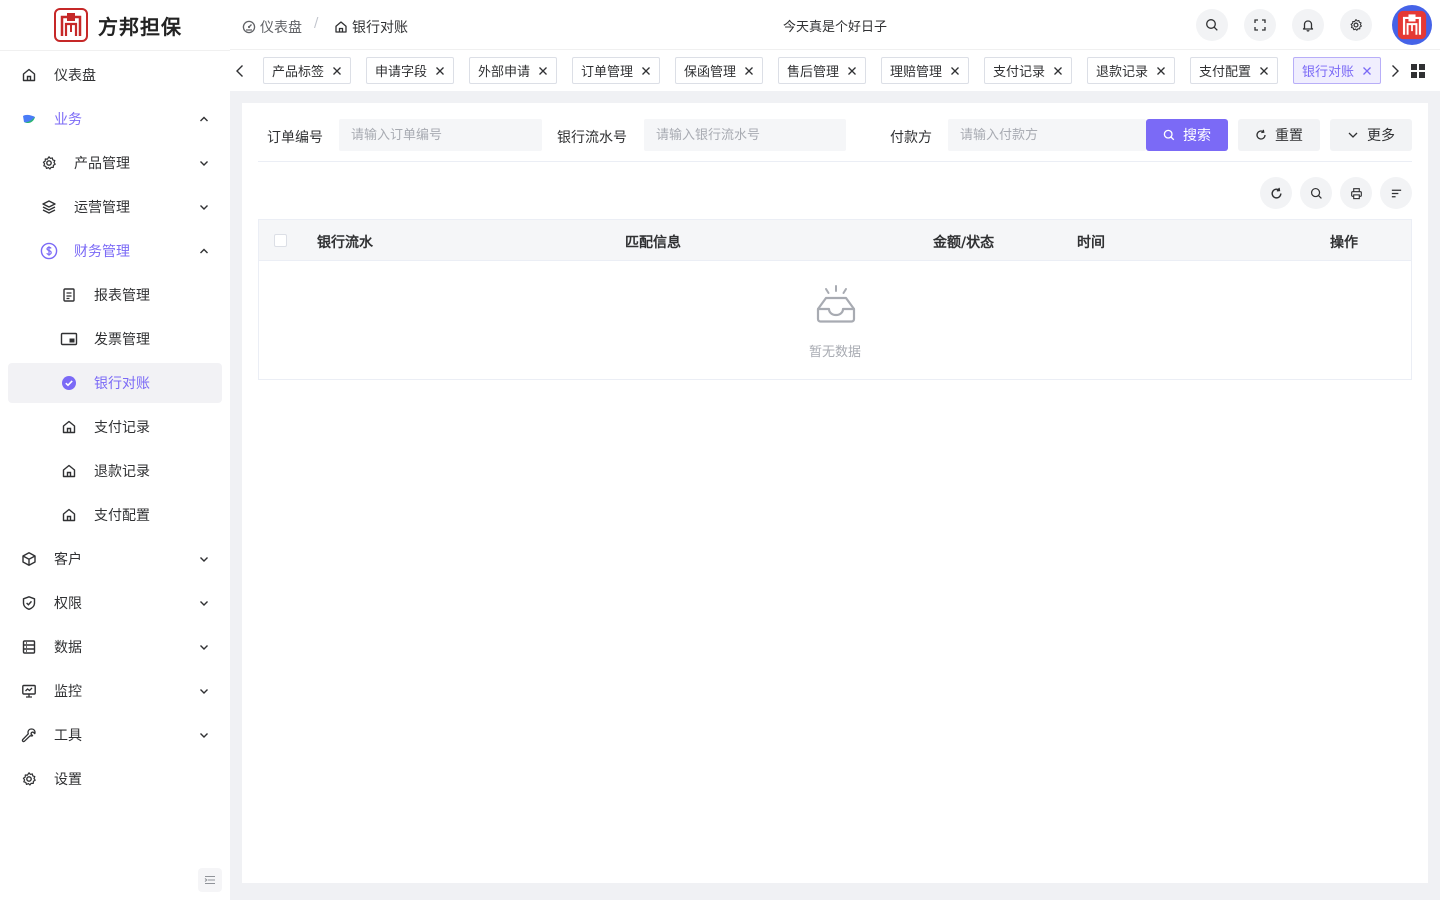 This screenshot has height=900, width=1440. Describe the element at coordinates (1337, 70) in the screenshot. I see `tab-bank-reconciliation: 银行对账` at that location.